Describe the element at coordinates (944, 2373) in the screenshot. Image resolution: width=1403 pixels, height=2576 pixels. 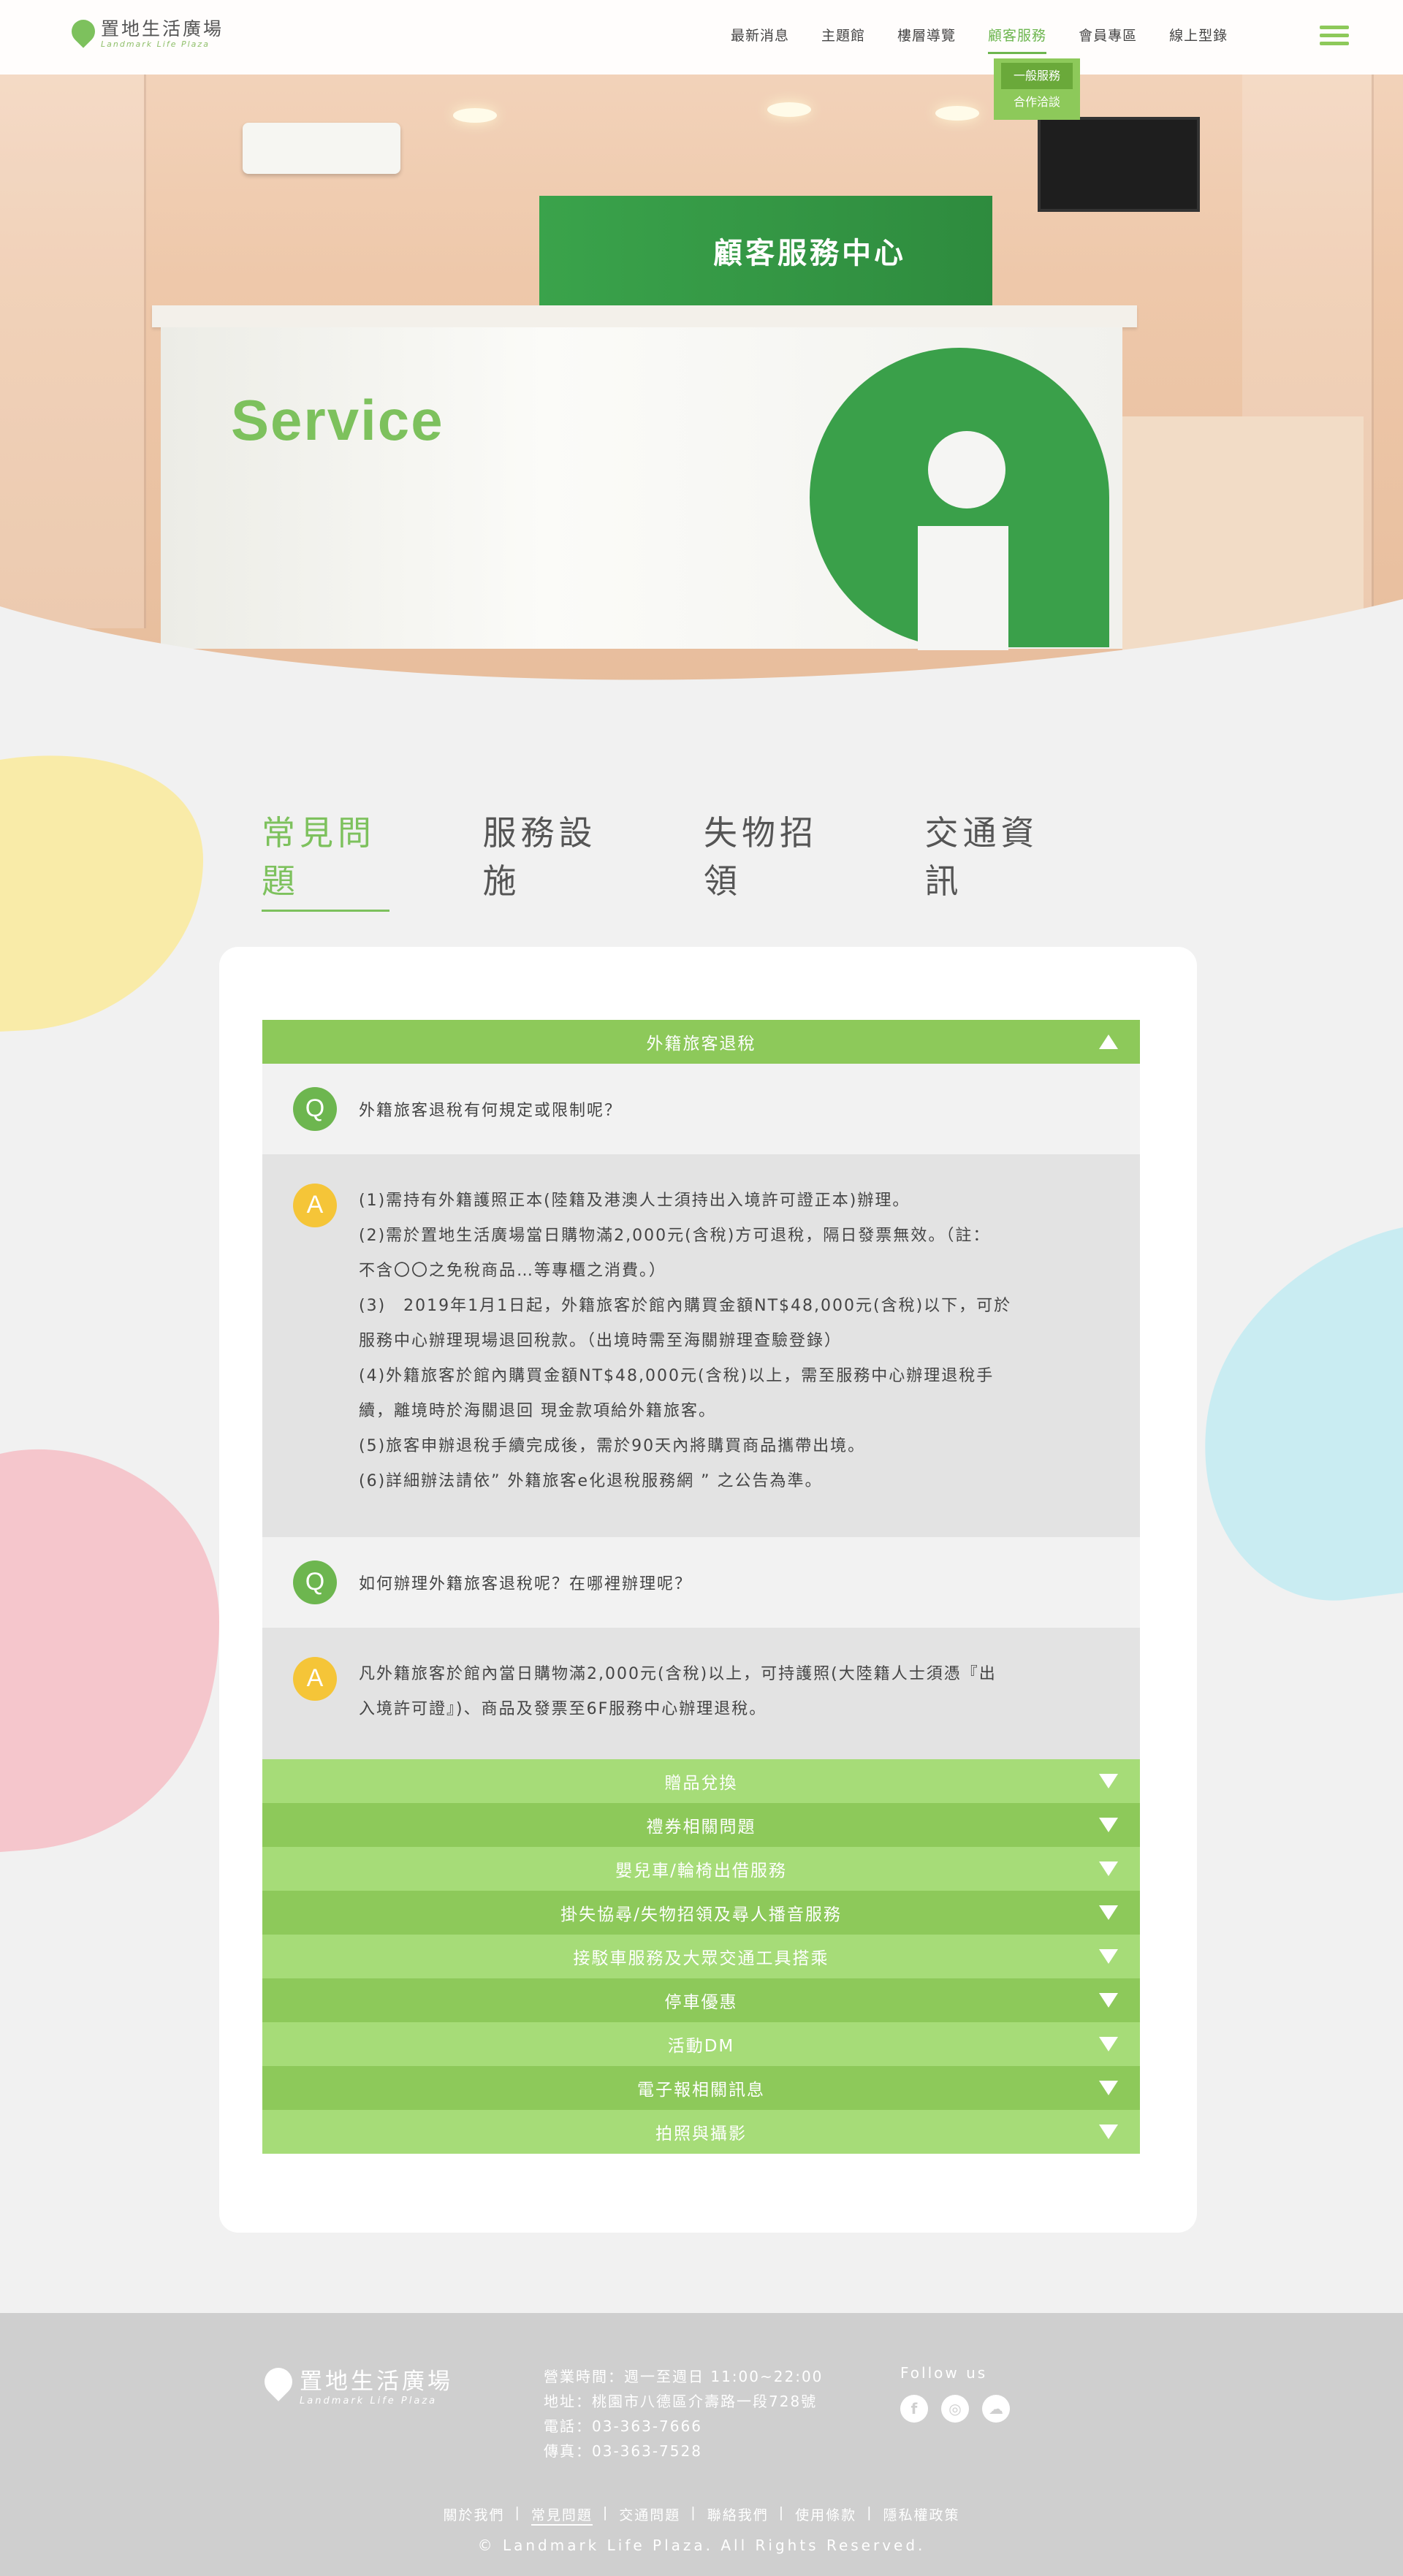
I see `follow-us-label: Follow us` at that location.